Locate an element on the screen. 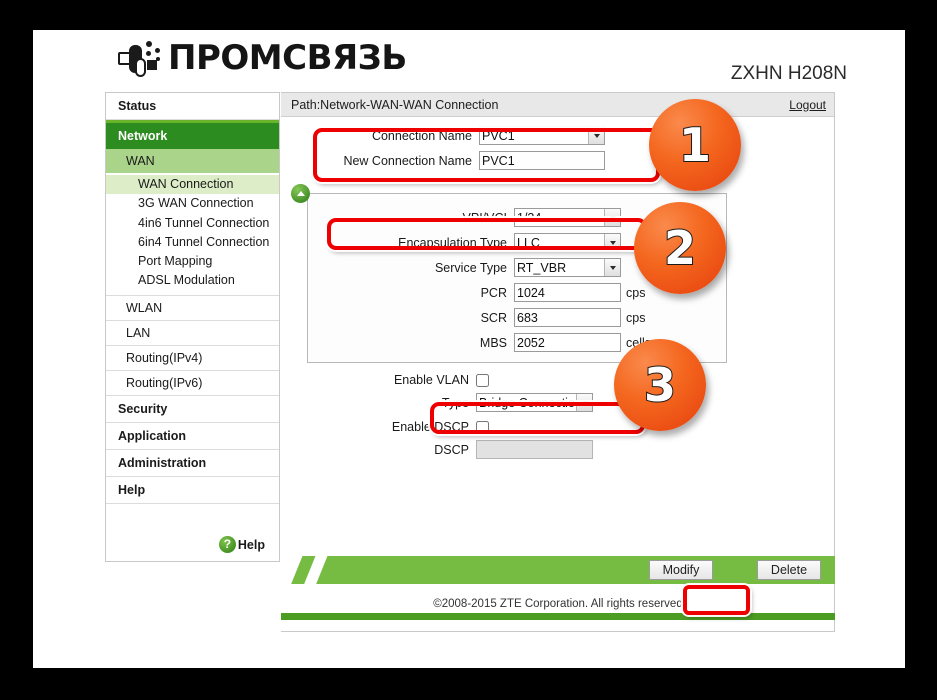 This screenshot has width=937, height=700. type-label: Type is located at coordinates (455, 402).